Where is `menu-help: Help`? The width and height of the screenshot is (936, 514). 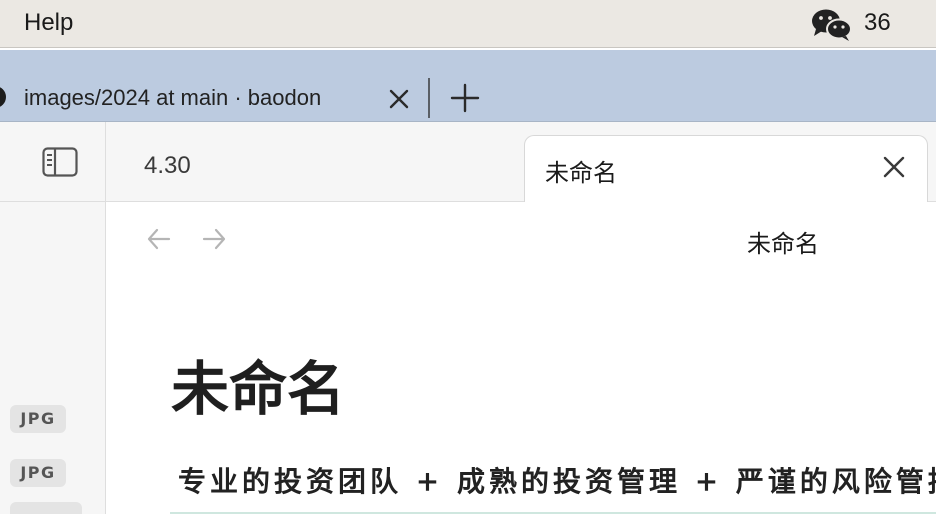
menu-help: Help is located at coordinates (48, 23).